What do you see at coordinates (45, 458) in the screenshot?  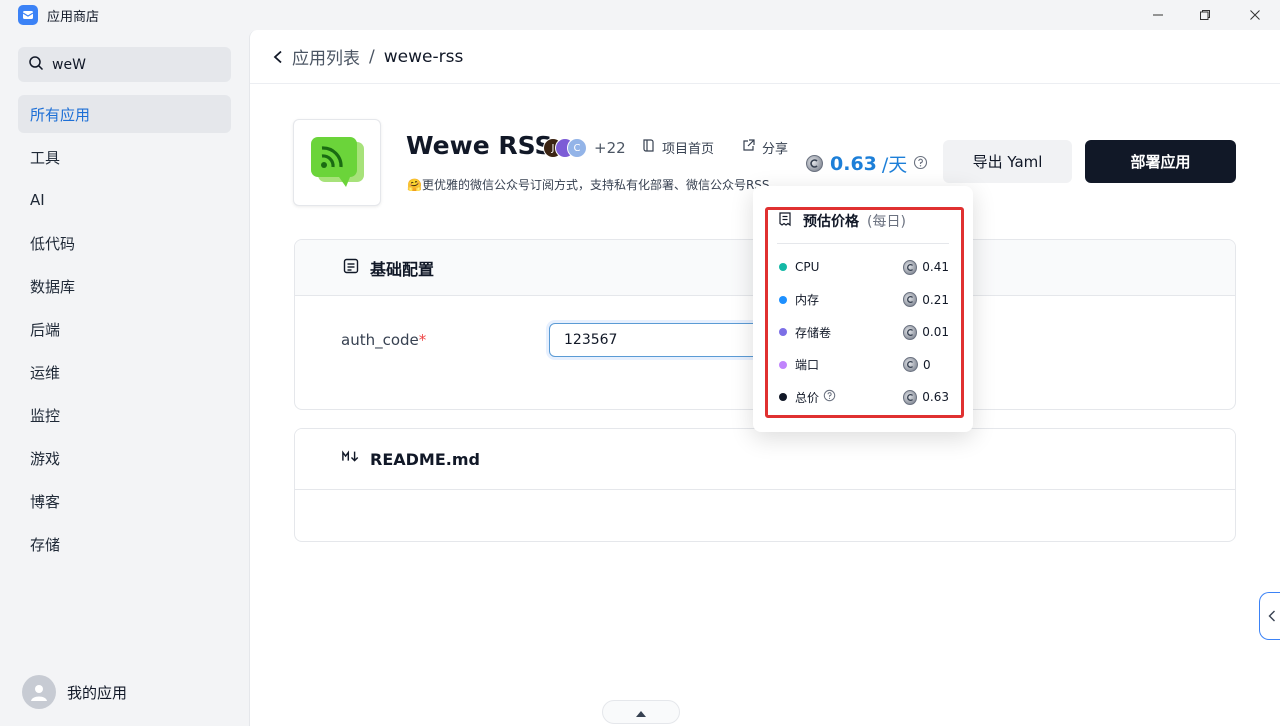 I see `sidebar-item-label: 游戏` at bounding box center [45, 458].